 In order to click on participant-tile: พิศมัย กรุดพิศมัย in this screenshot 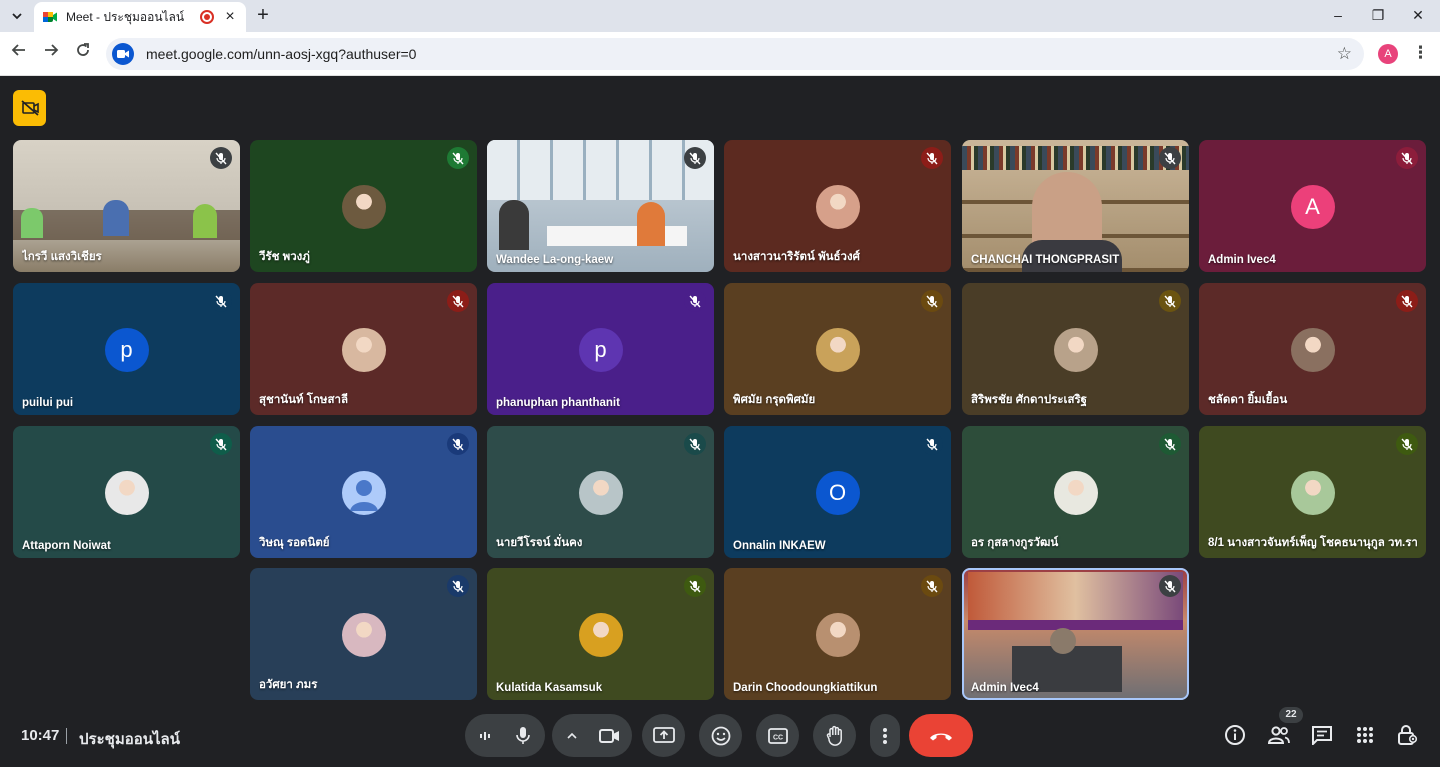, I will do `click(837, 349)`.